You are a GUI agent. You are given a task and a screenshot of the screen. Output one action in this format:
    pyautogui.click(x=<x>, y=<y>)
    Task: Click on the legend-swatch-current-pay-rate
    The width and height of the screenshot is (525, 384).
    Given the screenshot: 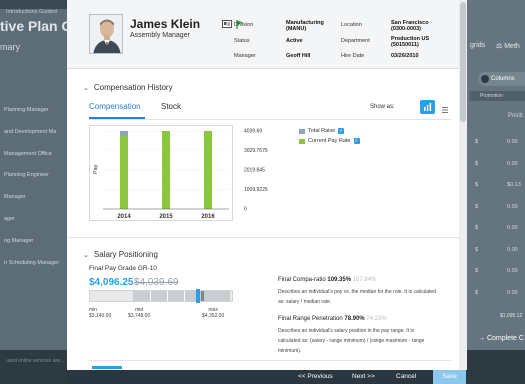 What is the action you would take?
    pyautogui.click(x=302, y=141)
    